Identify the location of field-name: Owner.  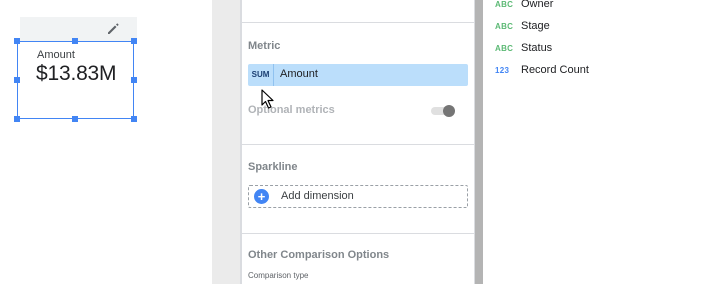
(537, 5).